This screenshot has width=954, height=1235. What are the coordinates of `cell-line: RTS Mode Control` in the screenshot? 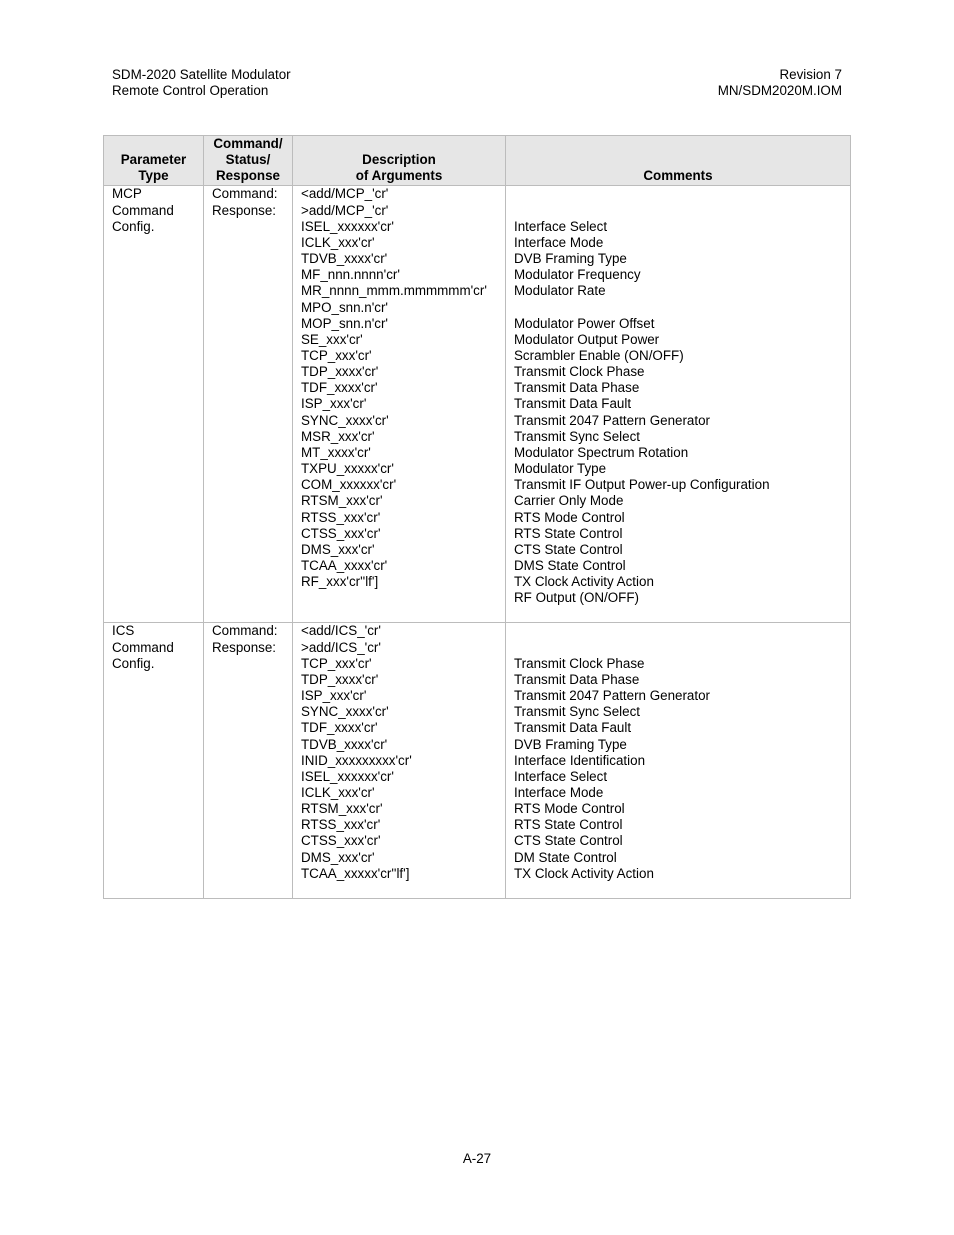 It's located at (569, 809).